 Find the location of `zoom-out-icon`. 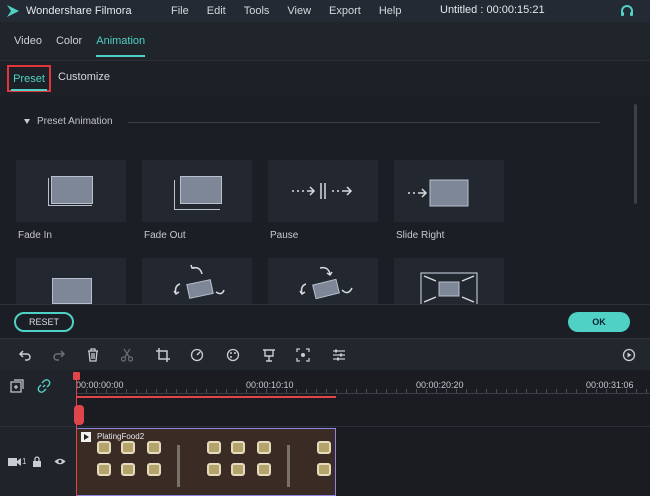

zoom-out-icon is located at coordinates (449, 288).